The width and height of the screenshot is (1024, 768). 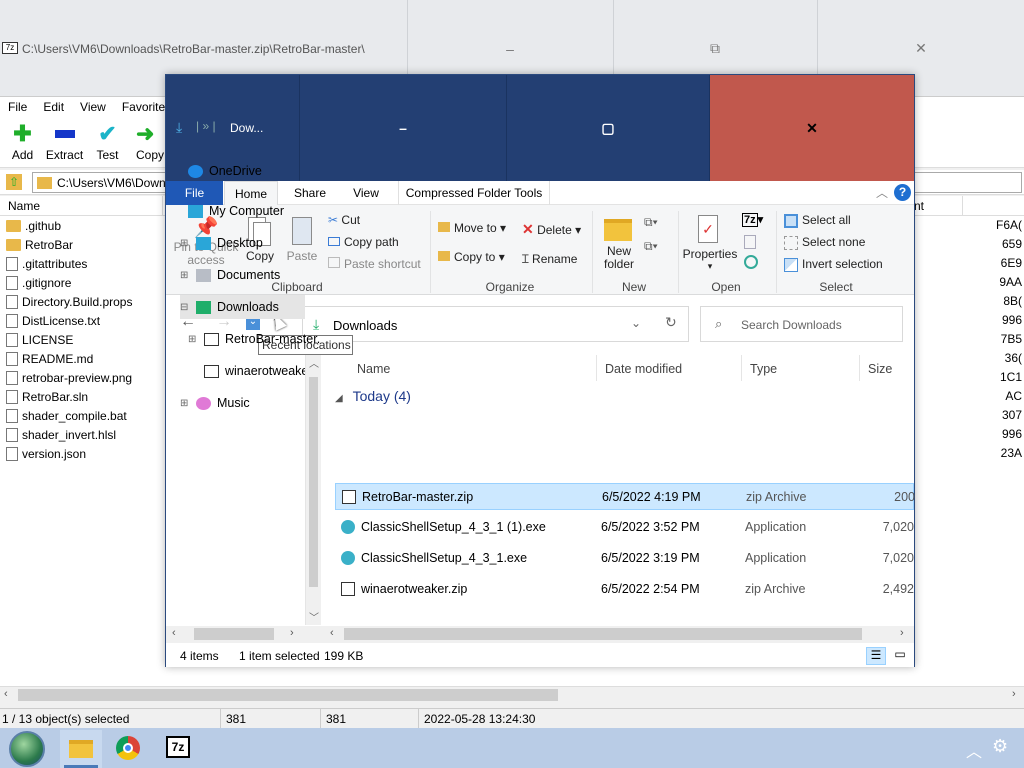 What do you see at coordinates (27, 749) in the screenshot?
I see `start-button` at bounding box center [27, 749].